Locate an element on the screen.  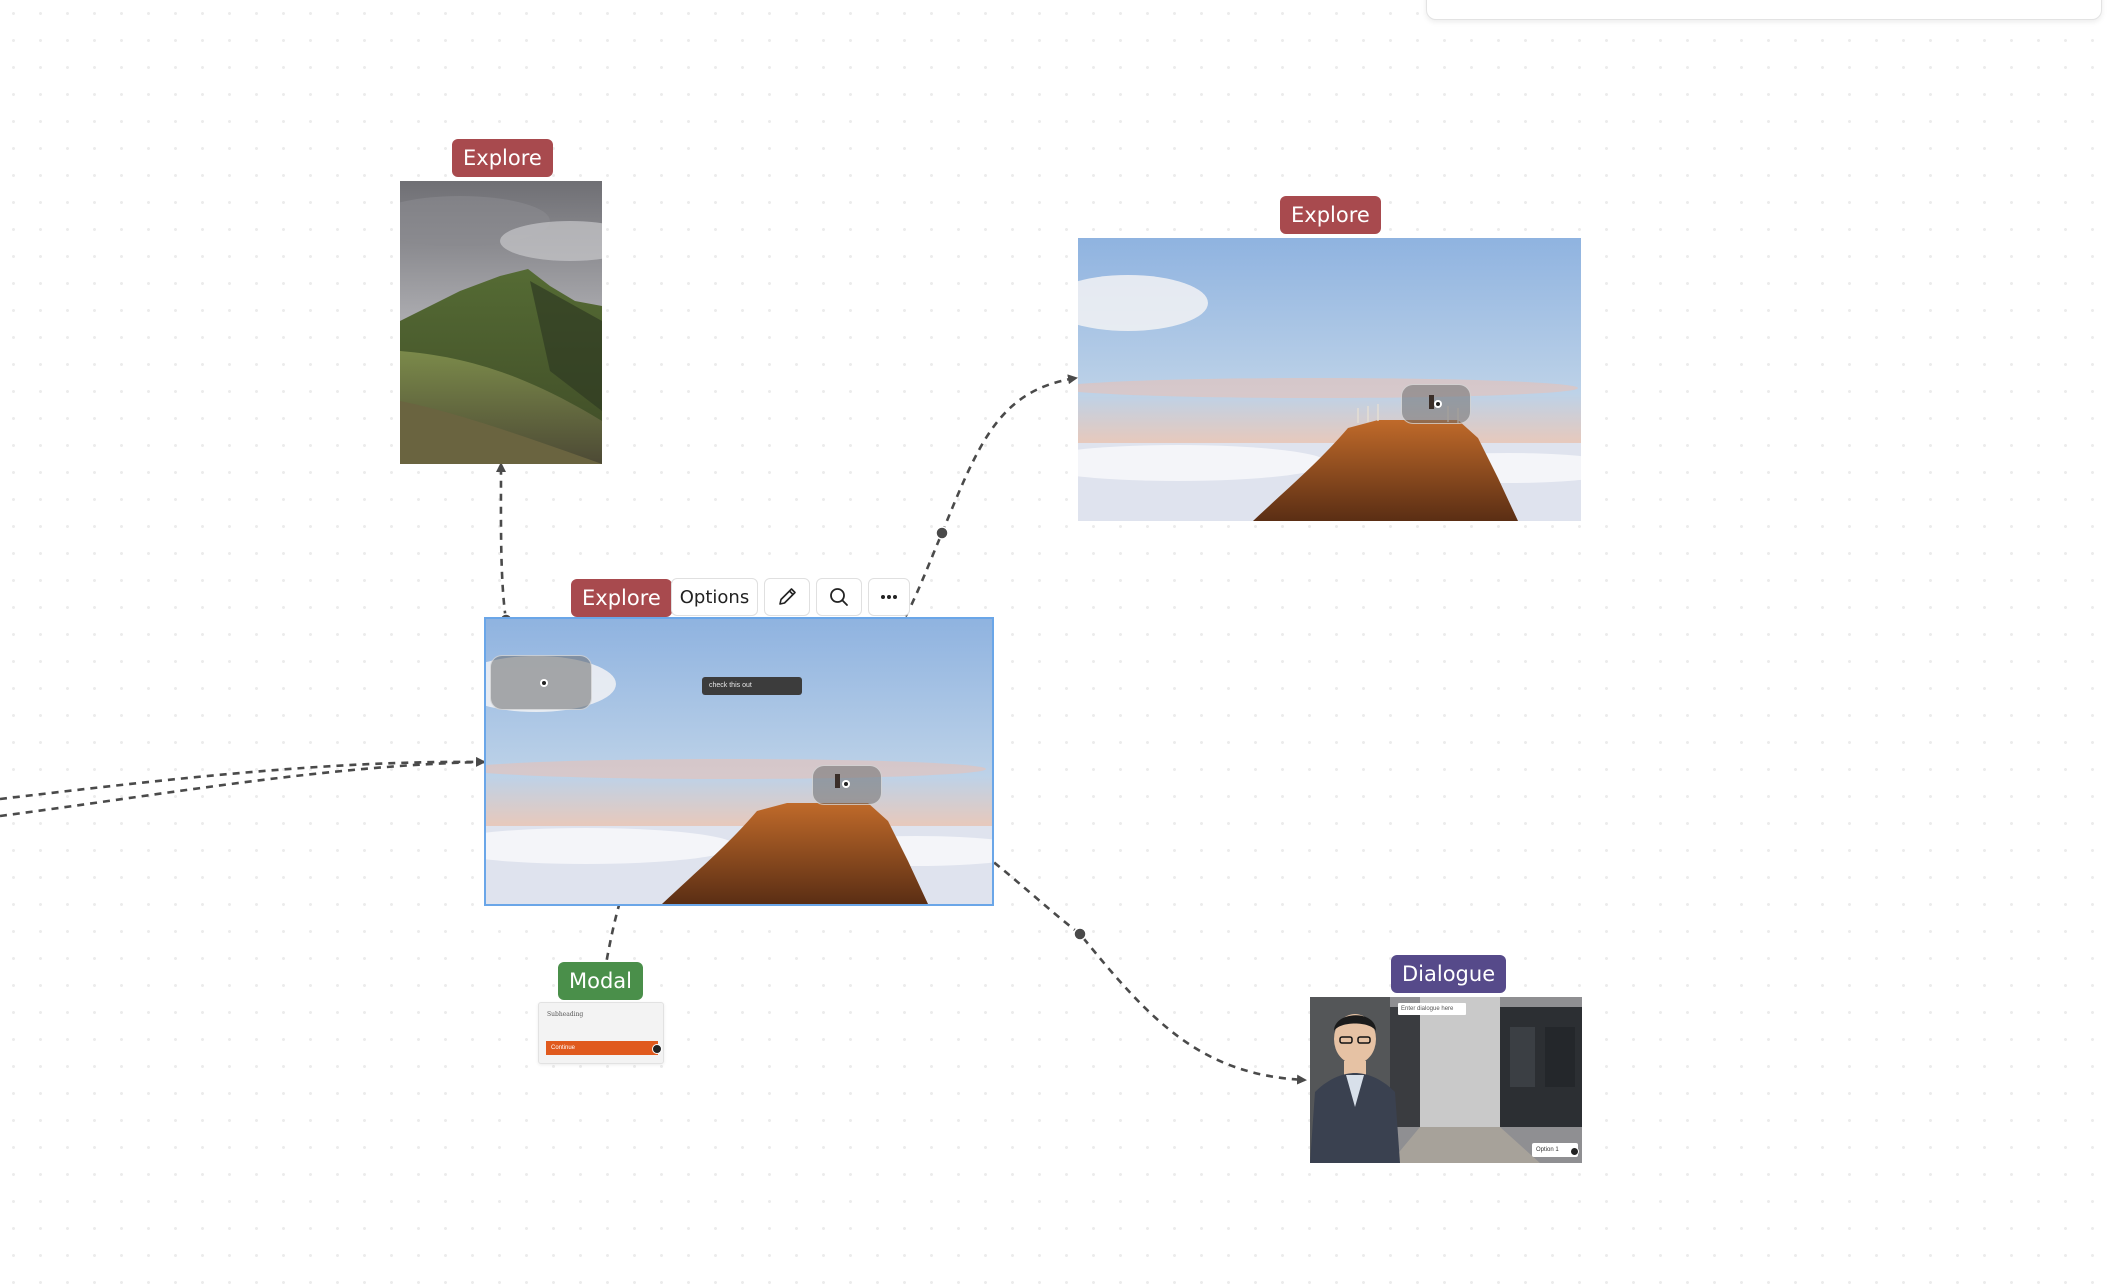
options-button: Options is located at coordinates (714, 597).